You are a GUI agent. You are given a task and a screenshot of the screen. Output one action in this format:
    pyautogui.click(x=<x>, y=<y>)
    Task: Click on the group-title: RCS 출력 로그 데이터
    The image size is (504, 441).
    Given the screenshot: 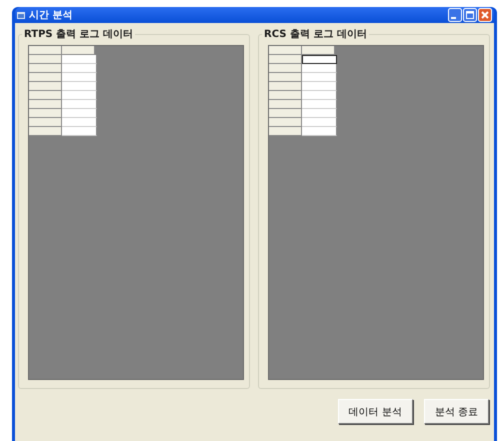 What is the action you would take?
    pyautogui.click(x=315, y=34)
    